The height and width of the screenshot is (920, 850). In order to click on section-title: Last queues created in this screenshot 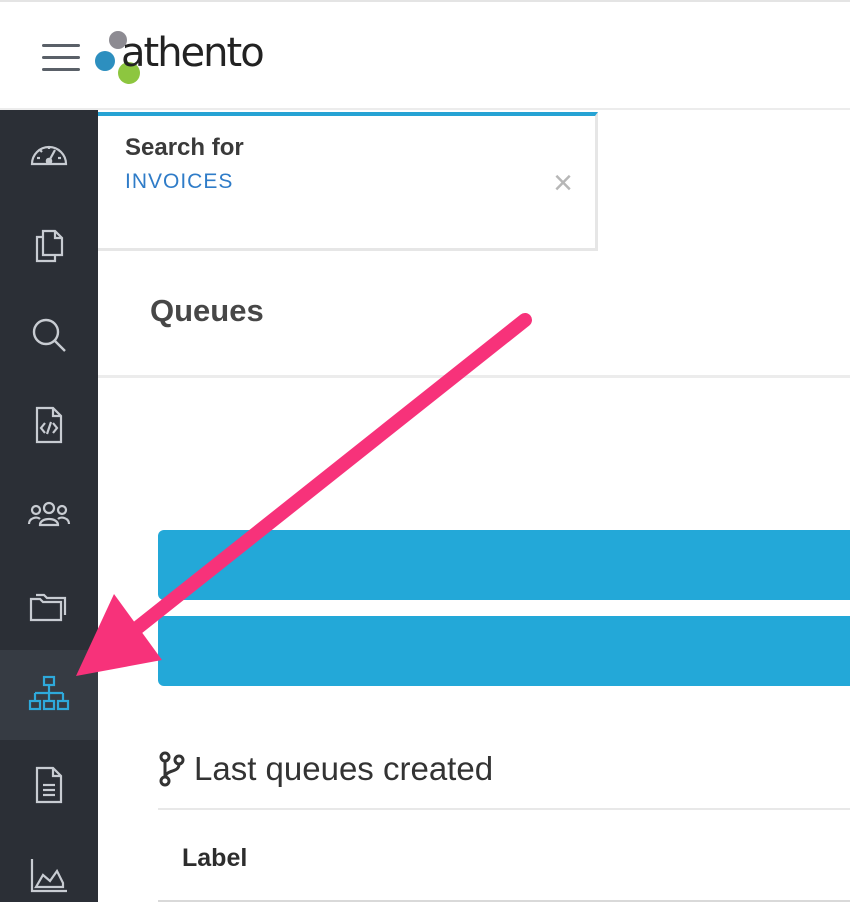, I will do `click(325, 769)`.